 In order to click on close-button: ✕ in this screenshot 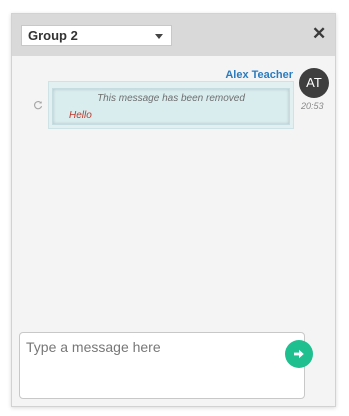, I will do `click(319, 34)`.